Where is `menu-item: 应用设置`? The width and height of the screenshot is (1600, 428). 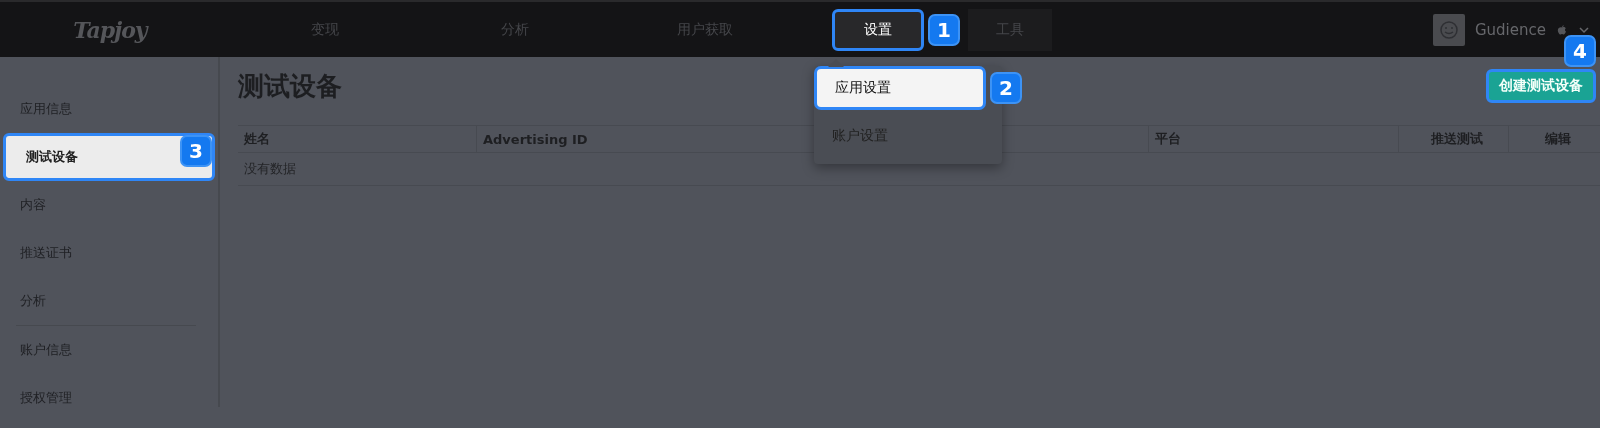 menu-item: 应用设置 is located at coordinates (900, 88).